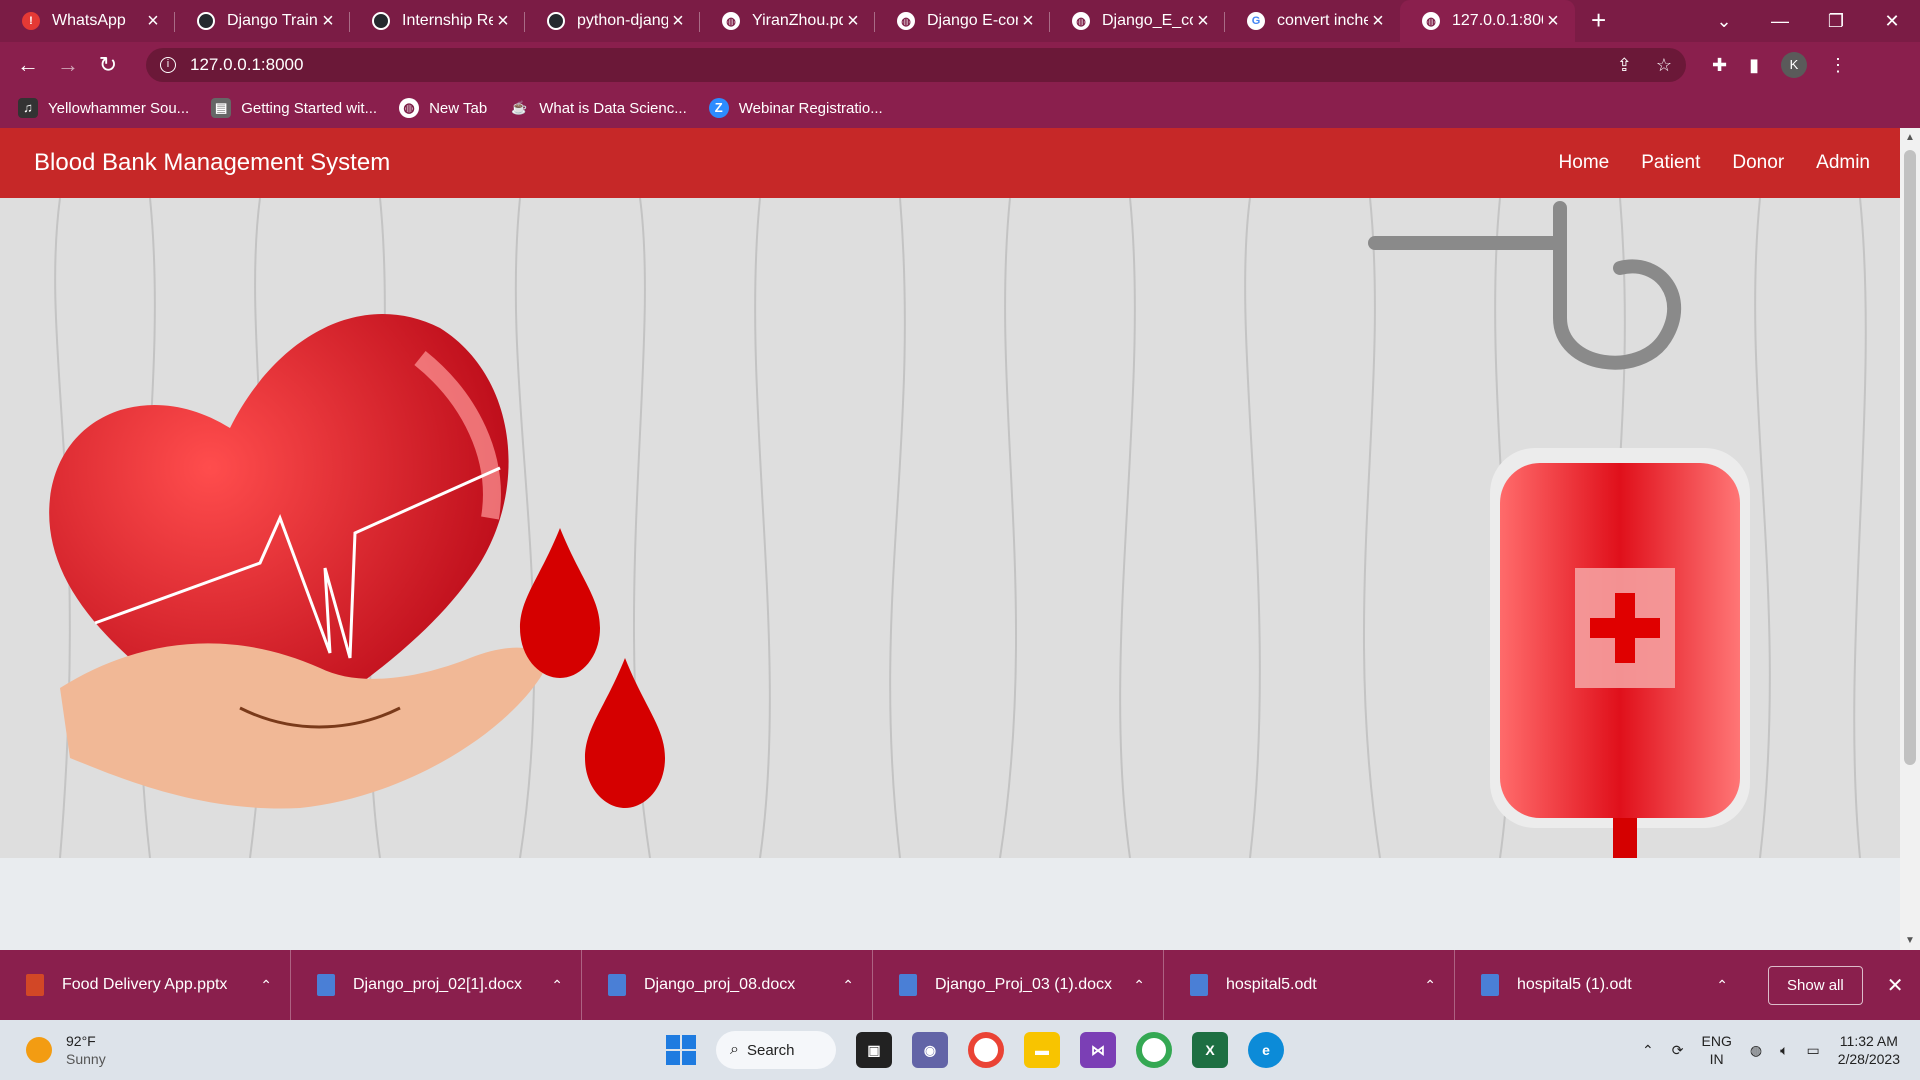  I want to click on scrollbar-thumb, so click(1910, 457).